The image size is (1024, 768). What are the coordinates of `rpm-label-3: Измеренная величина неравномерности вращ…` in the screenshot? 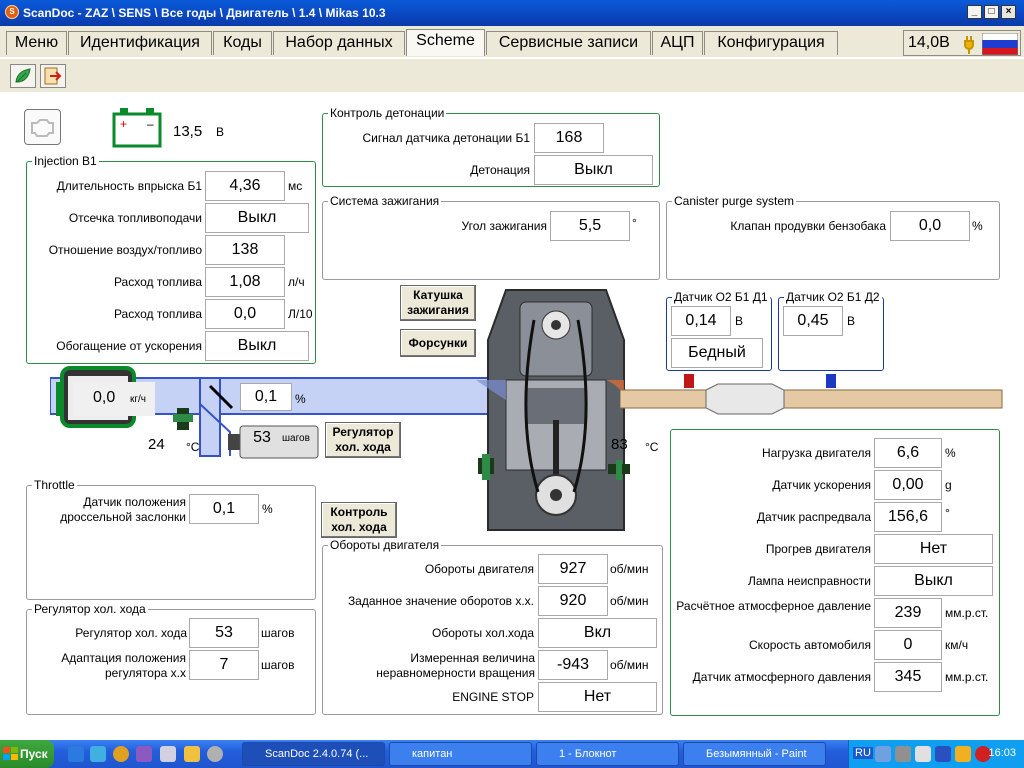 It's located at (455, 665).